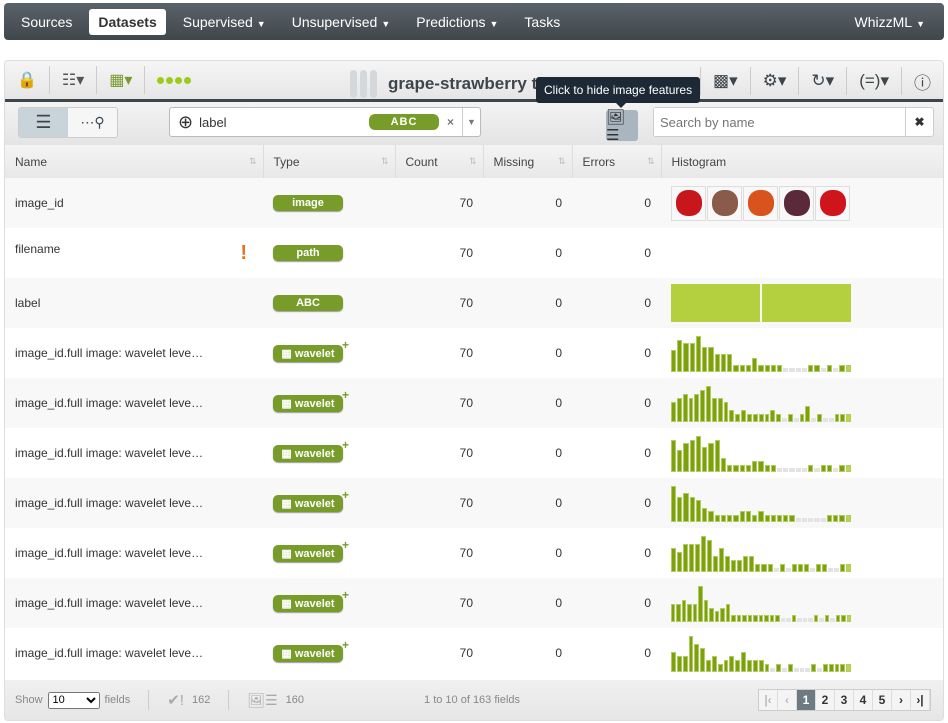 This screenshot has height=723, width=948. I want to click on last-page-icon: ›|, so click(920, 700).